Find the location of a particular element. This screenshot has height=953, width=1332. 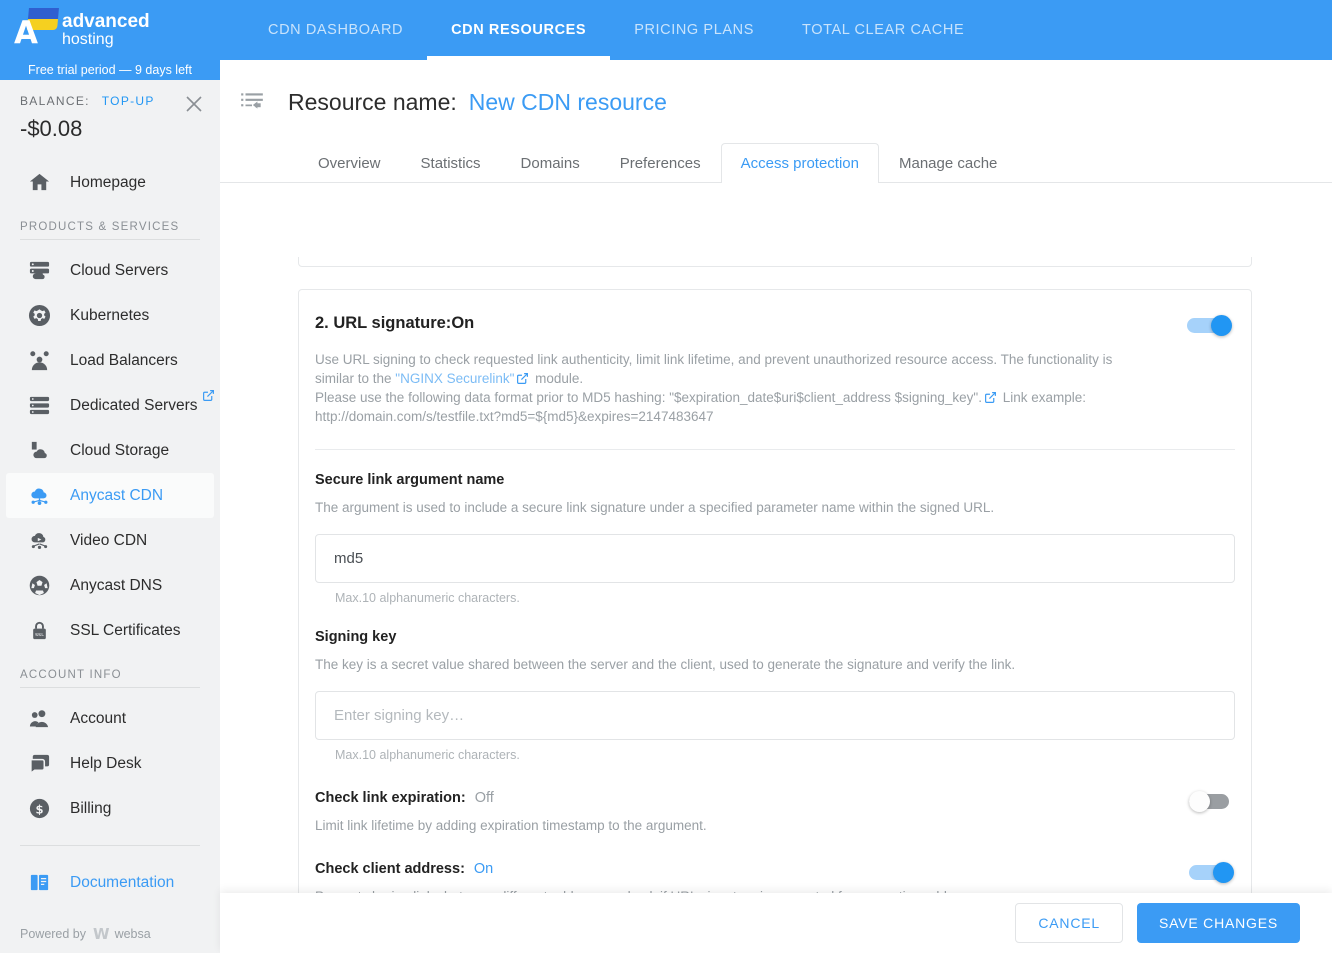

page-title: Resource name: is located at coordinates (372, 101).